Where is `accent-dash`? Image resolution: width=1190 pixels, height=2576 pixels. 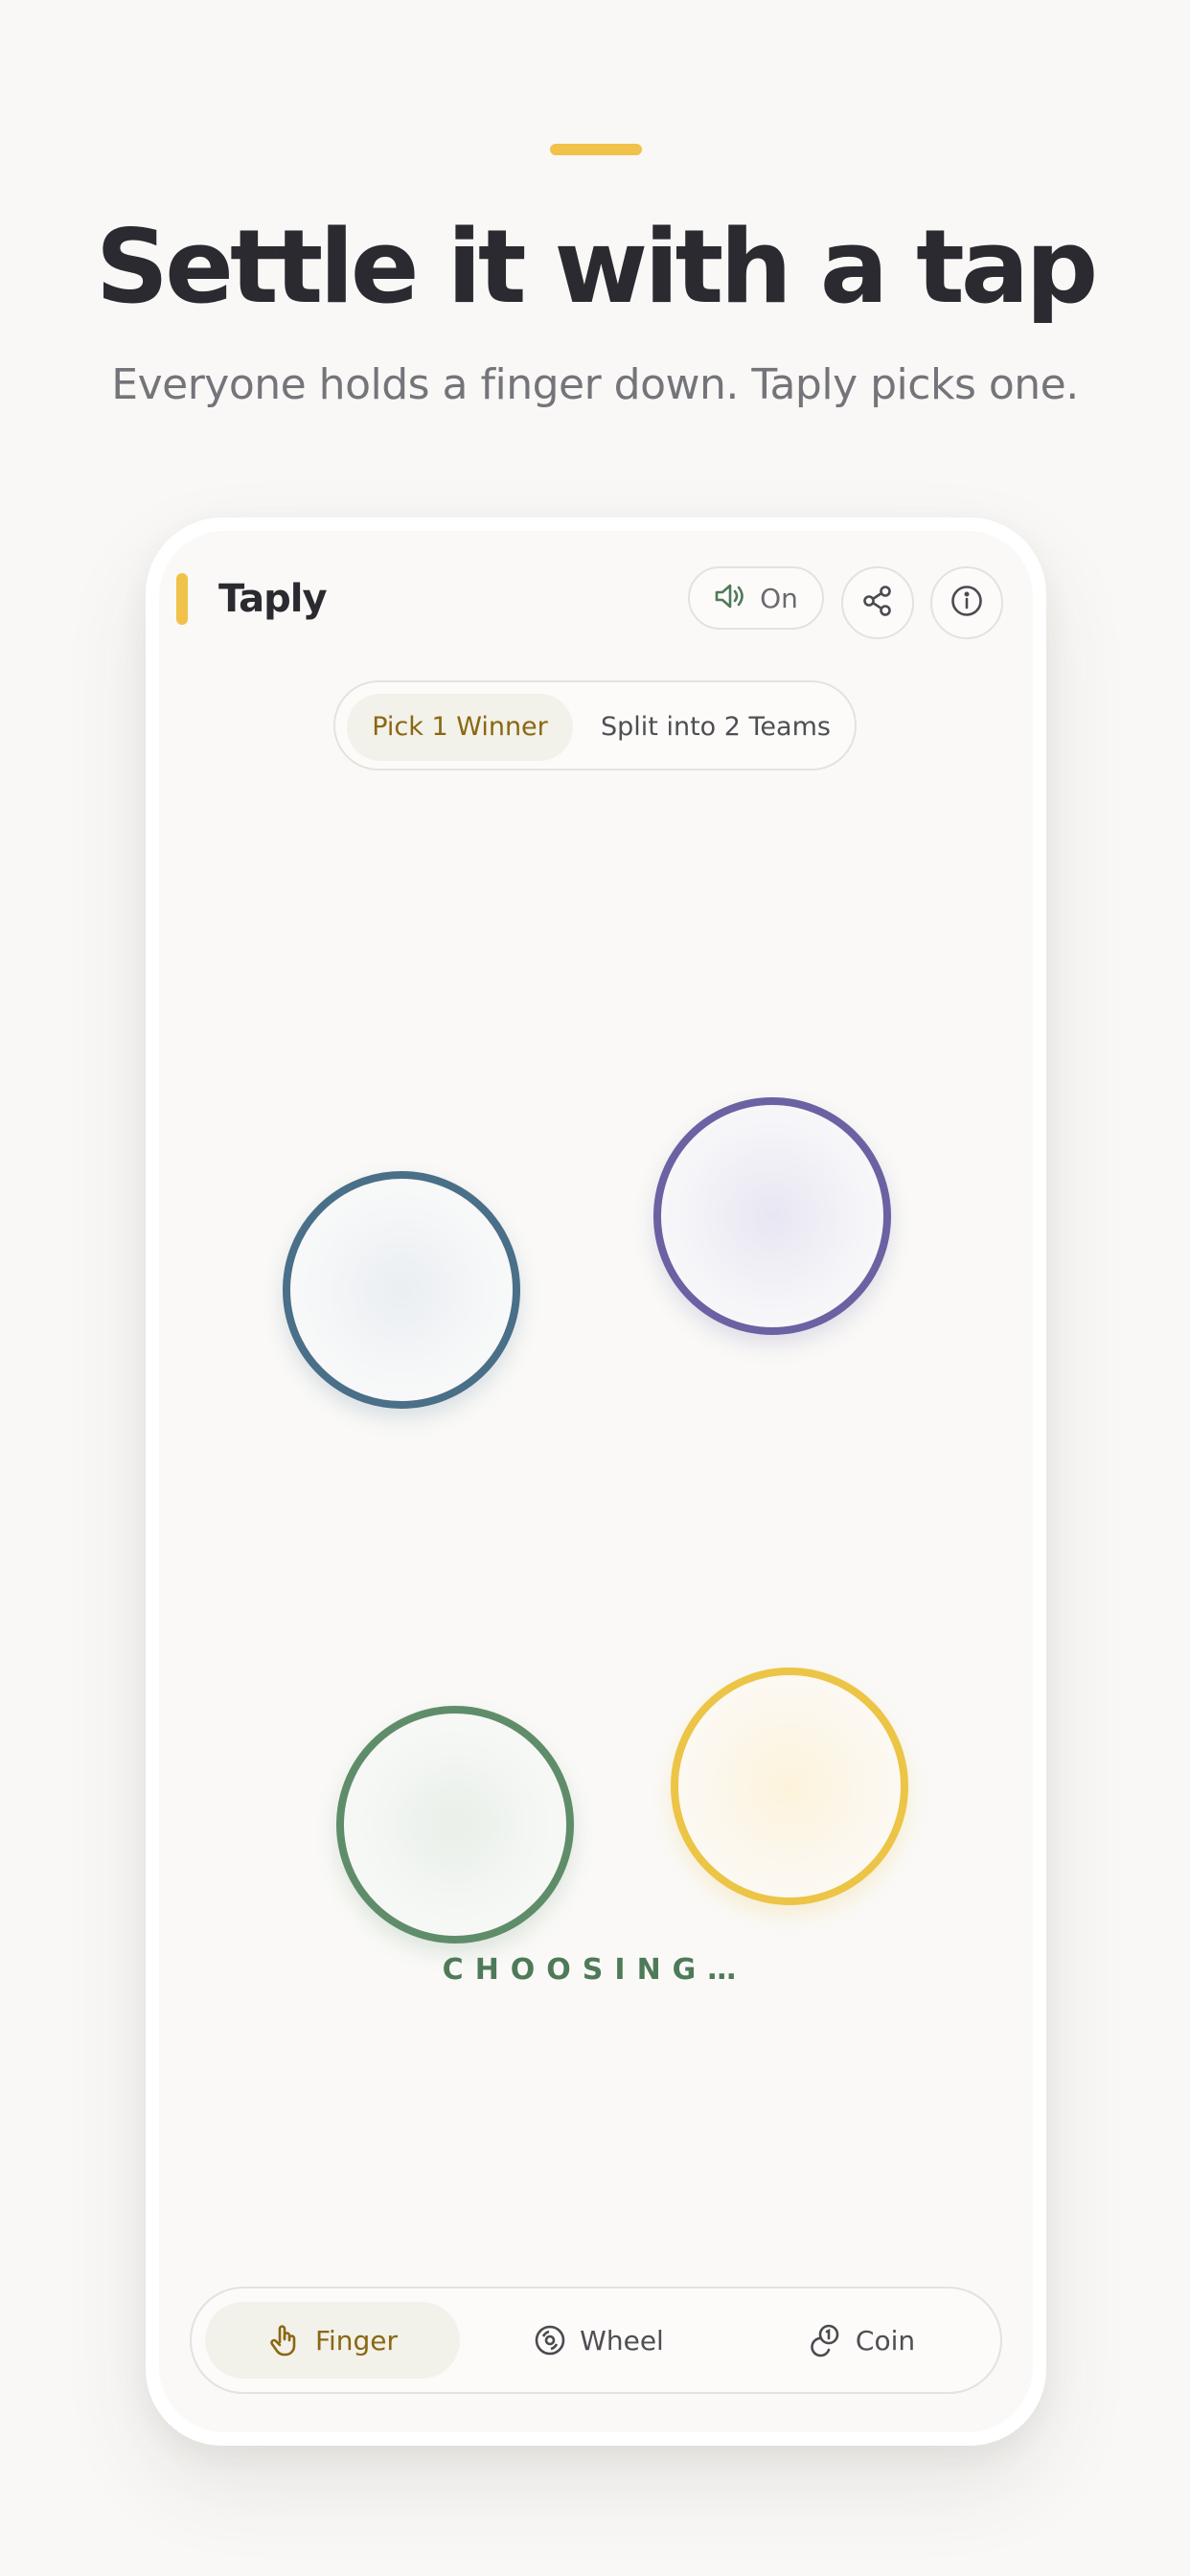 accent-dash is located at coordinates (596, 149).